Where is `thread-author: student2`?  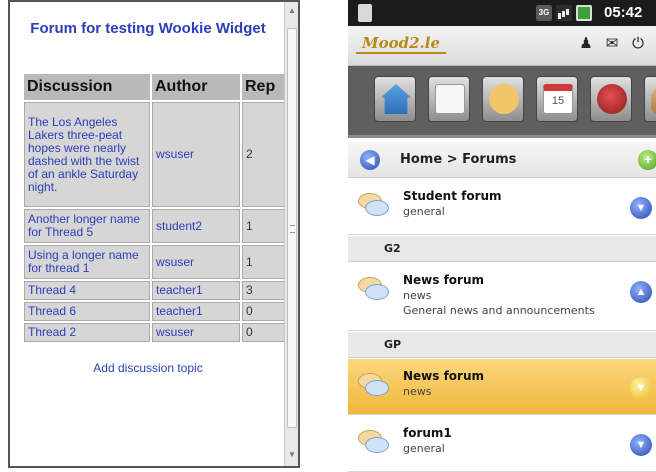 thread-author: student2 is located at coordinates (196, 226).